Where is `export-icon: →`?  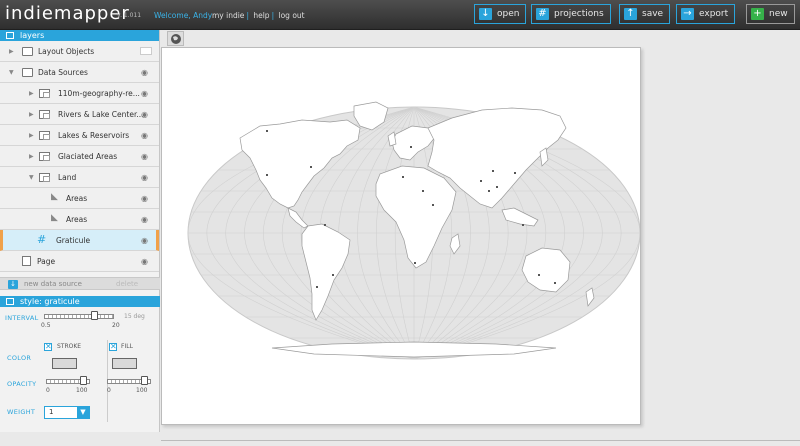
export-icon: → is located at coordinates (687, 14).